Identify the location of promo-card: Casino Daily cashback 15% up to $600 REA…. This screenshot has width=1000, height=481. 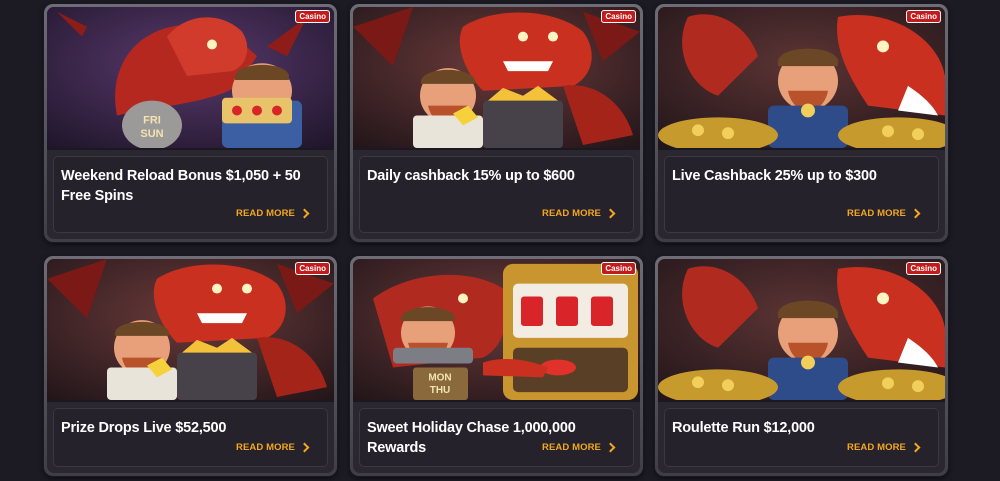
(496, 123).